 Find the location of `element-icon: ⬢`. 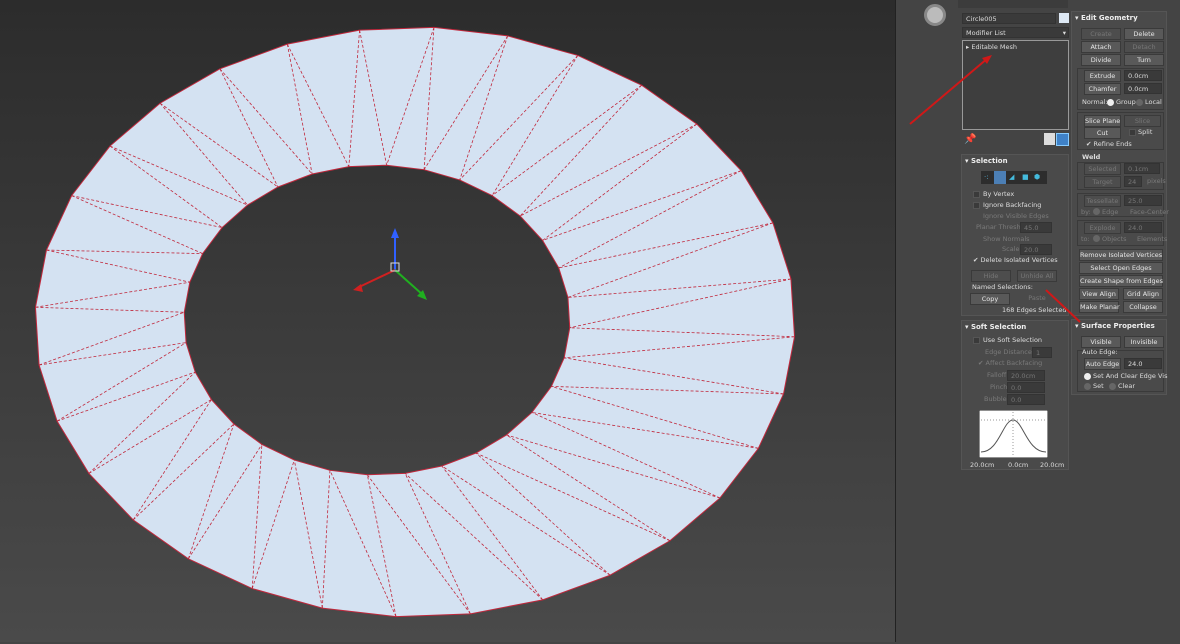

element-icon: ⬢ is located at coordinates (1037, 177).